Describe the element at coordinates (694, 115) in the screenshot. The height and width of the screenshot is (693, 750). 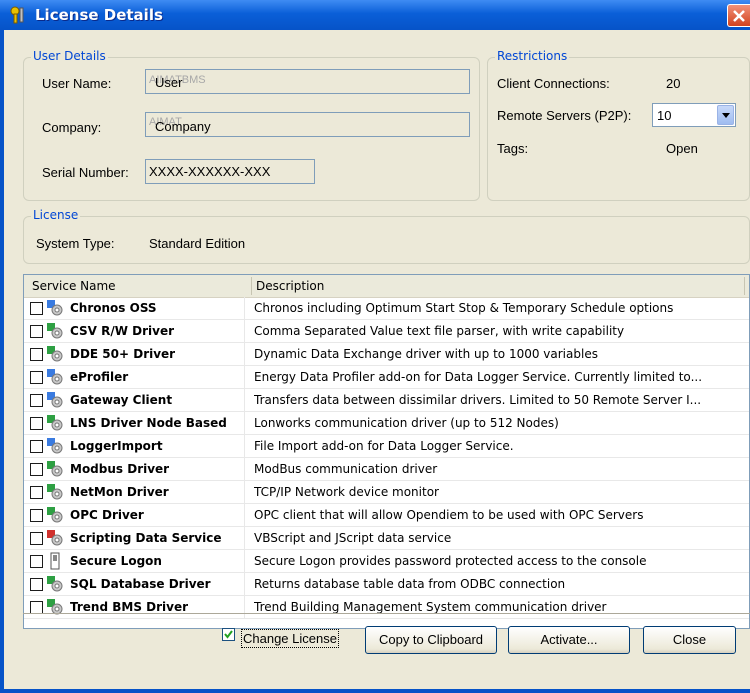
I see `remote-servers-dropdown: 10` at that location.